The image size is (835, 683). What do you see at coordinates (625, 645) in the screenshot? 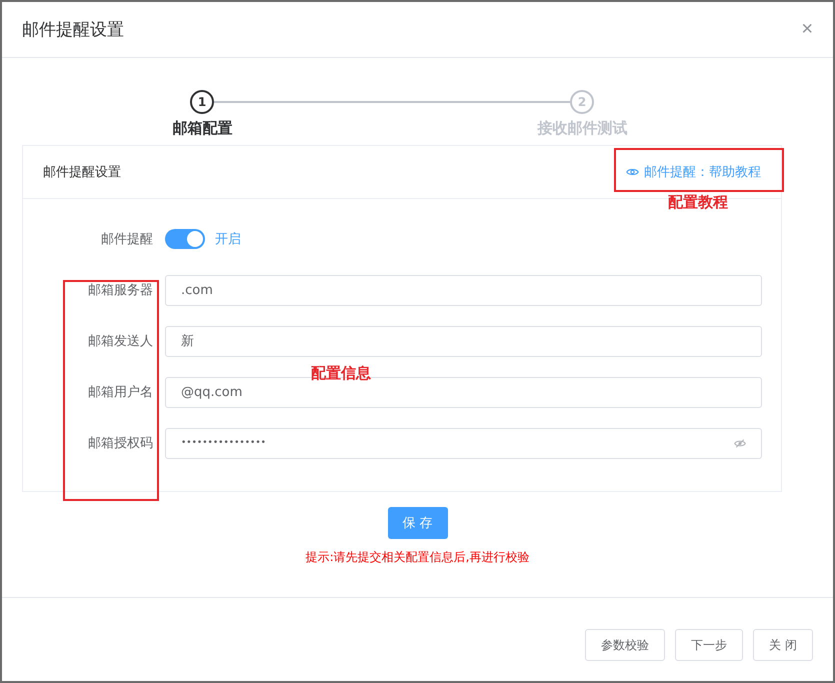
I see `footer-button: 参数校验` at bounding box center [625, 645].